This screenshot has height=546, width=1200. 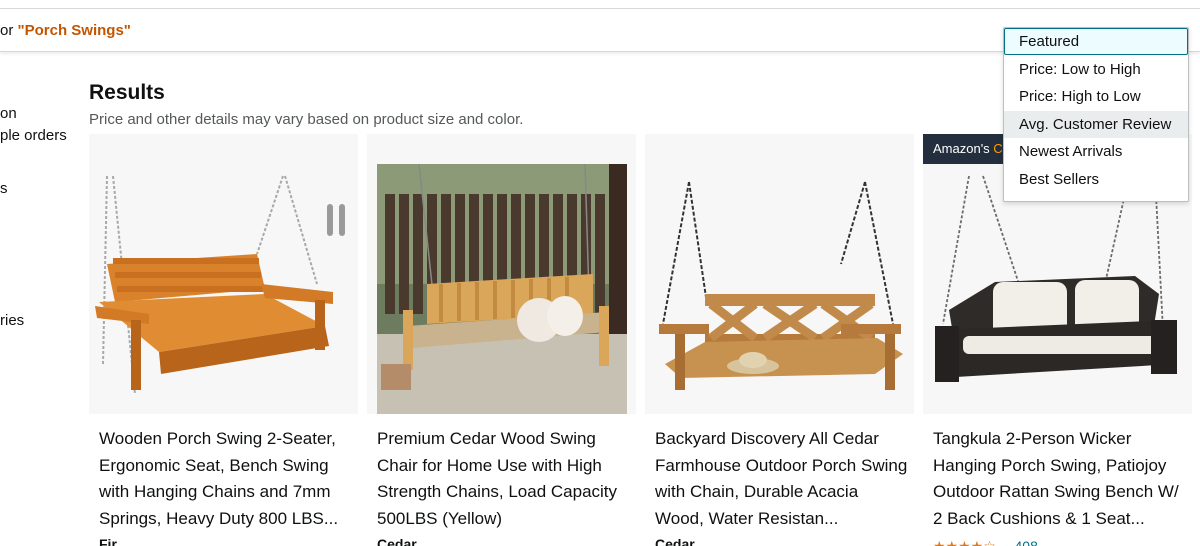 What do you see at coordinates (127, 92) in the screenshot?
I see `results-heading: Results` at bounding box center [127, 92].